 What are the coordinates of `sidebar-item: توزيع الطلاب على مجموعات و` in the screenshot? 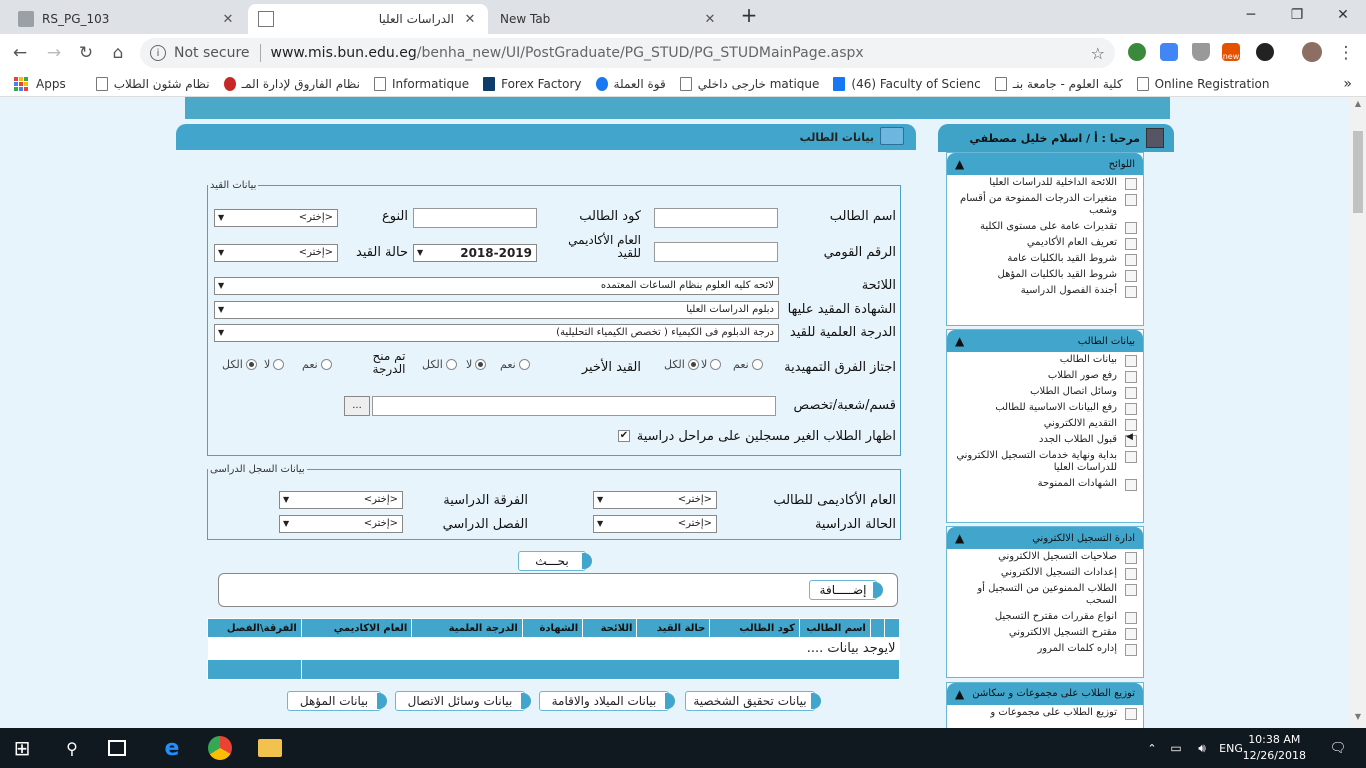 It's located at (1045, 713).